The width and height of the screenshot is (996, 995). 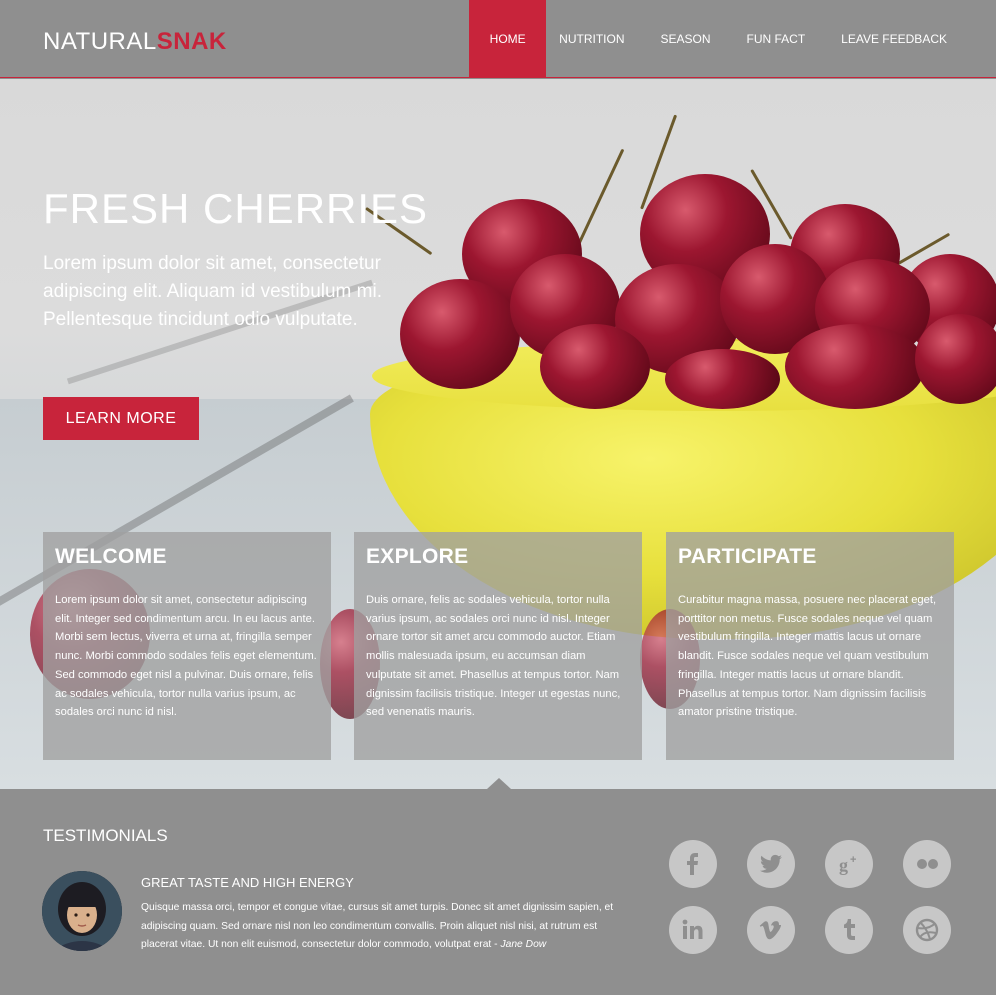 I want to click on card-title: EXPLORE, so click(x=417, y=556).